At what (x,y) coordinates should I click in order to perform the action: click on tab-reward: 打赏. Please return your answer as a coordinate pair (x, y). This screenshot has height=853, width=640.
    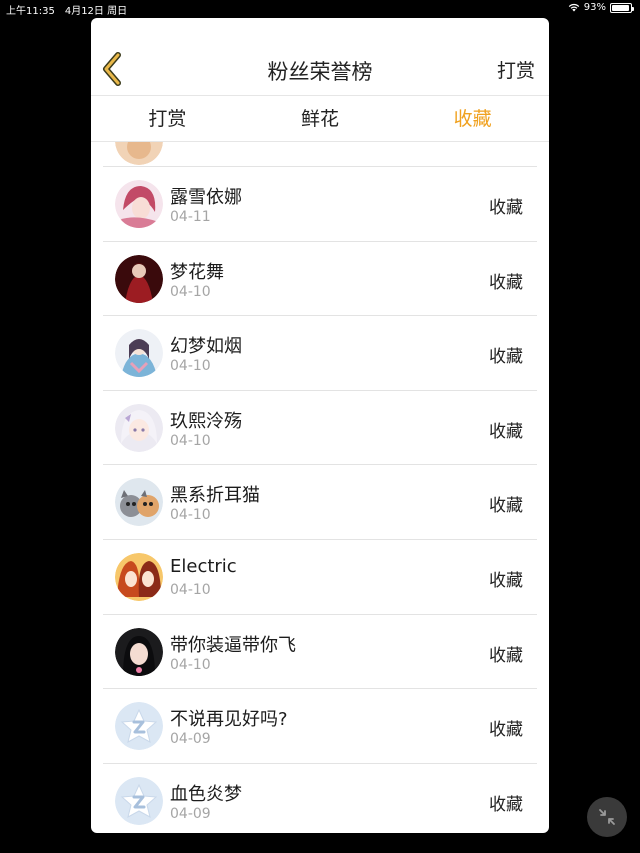
    Looking at the image, I should click on (167, 118).